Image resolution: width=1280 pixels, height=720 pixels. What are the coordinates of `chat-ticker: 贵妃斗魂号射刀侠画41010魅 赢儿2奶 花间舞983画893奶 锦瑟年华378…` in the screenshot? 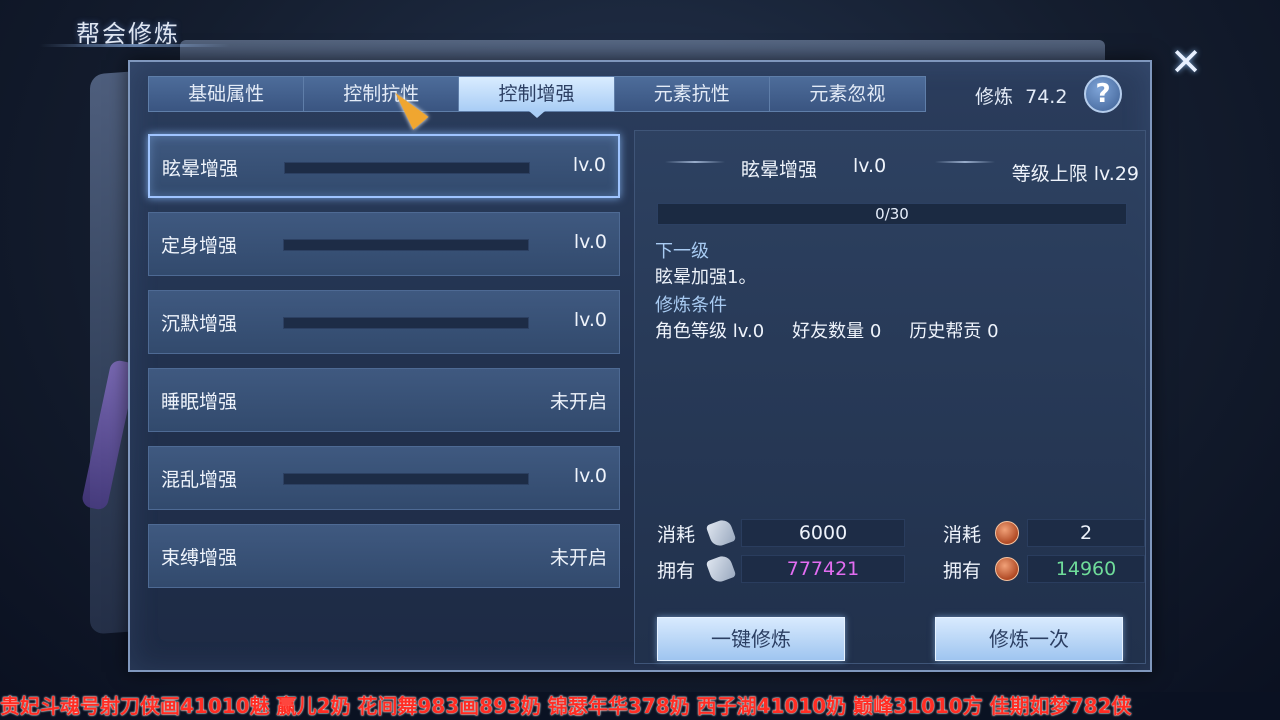 It's located at (640, 706).